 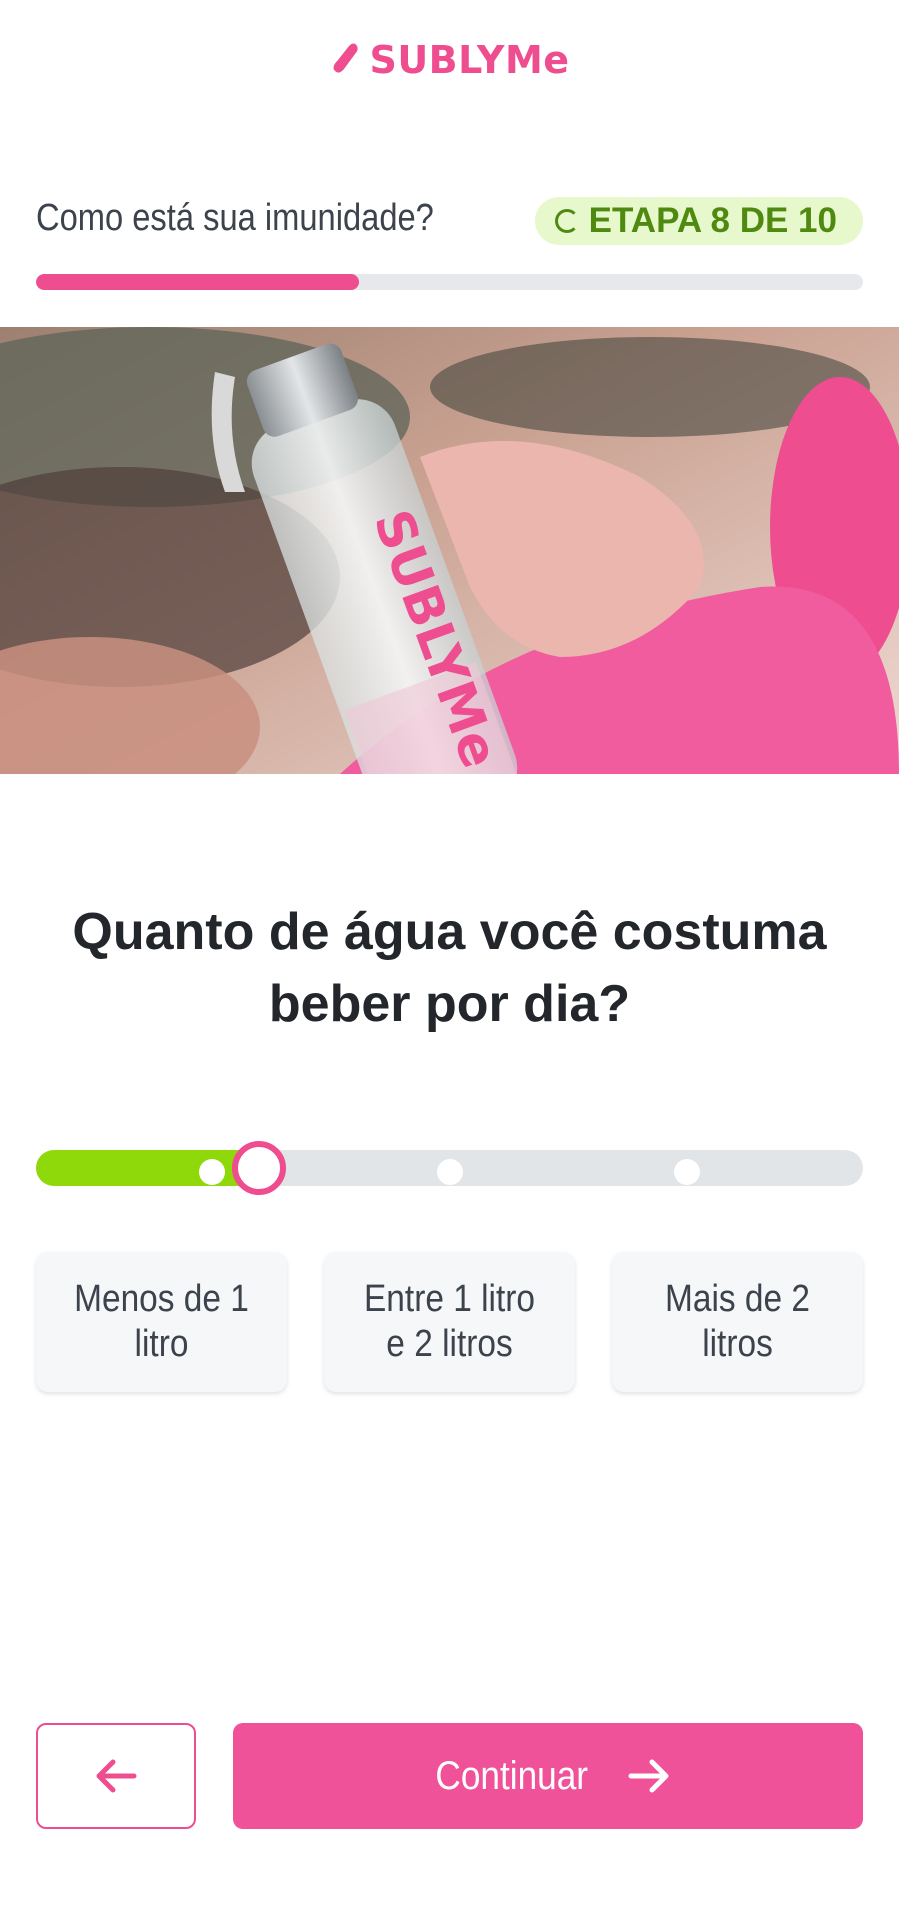 What do you see at coordinates (566, 221) in the screenshot?
I see `spinner-icon` at bounding box center [566, 221].